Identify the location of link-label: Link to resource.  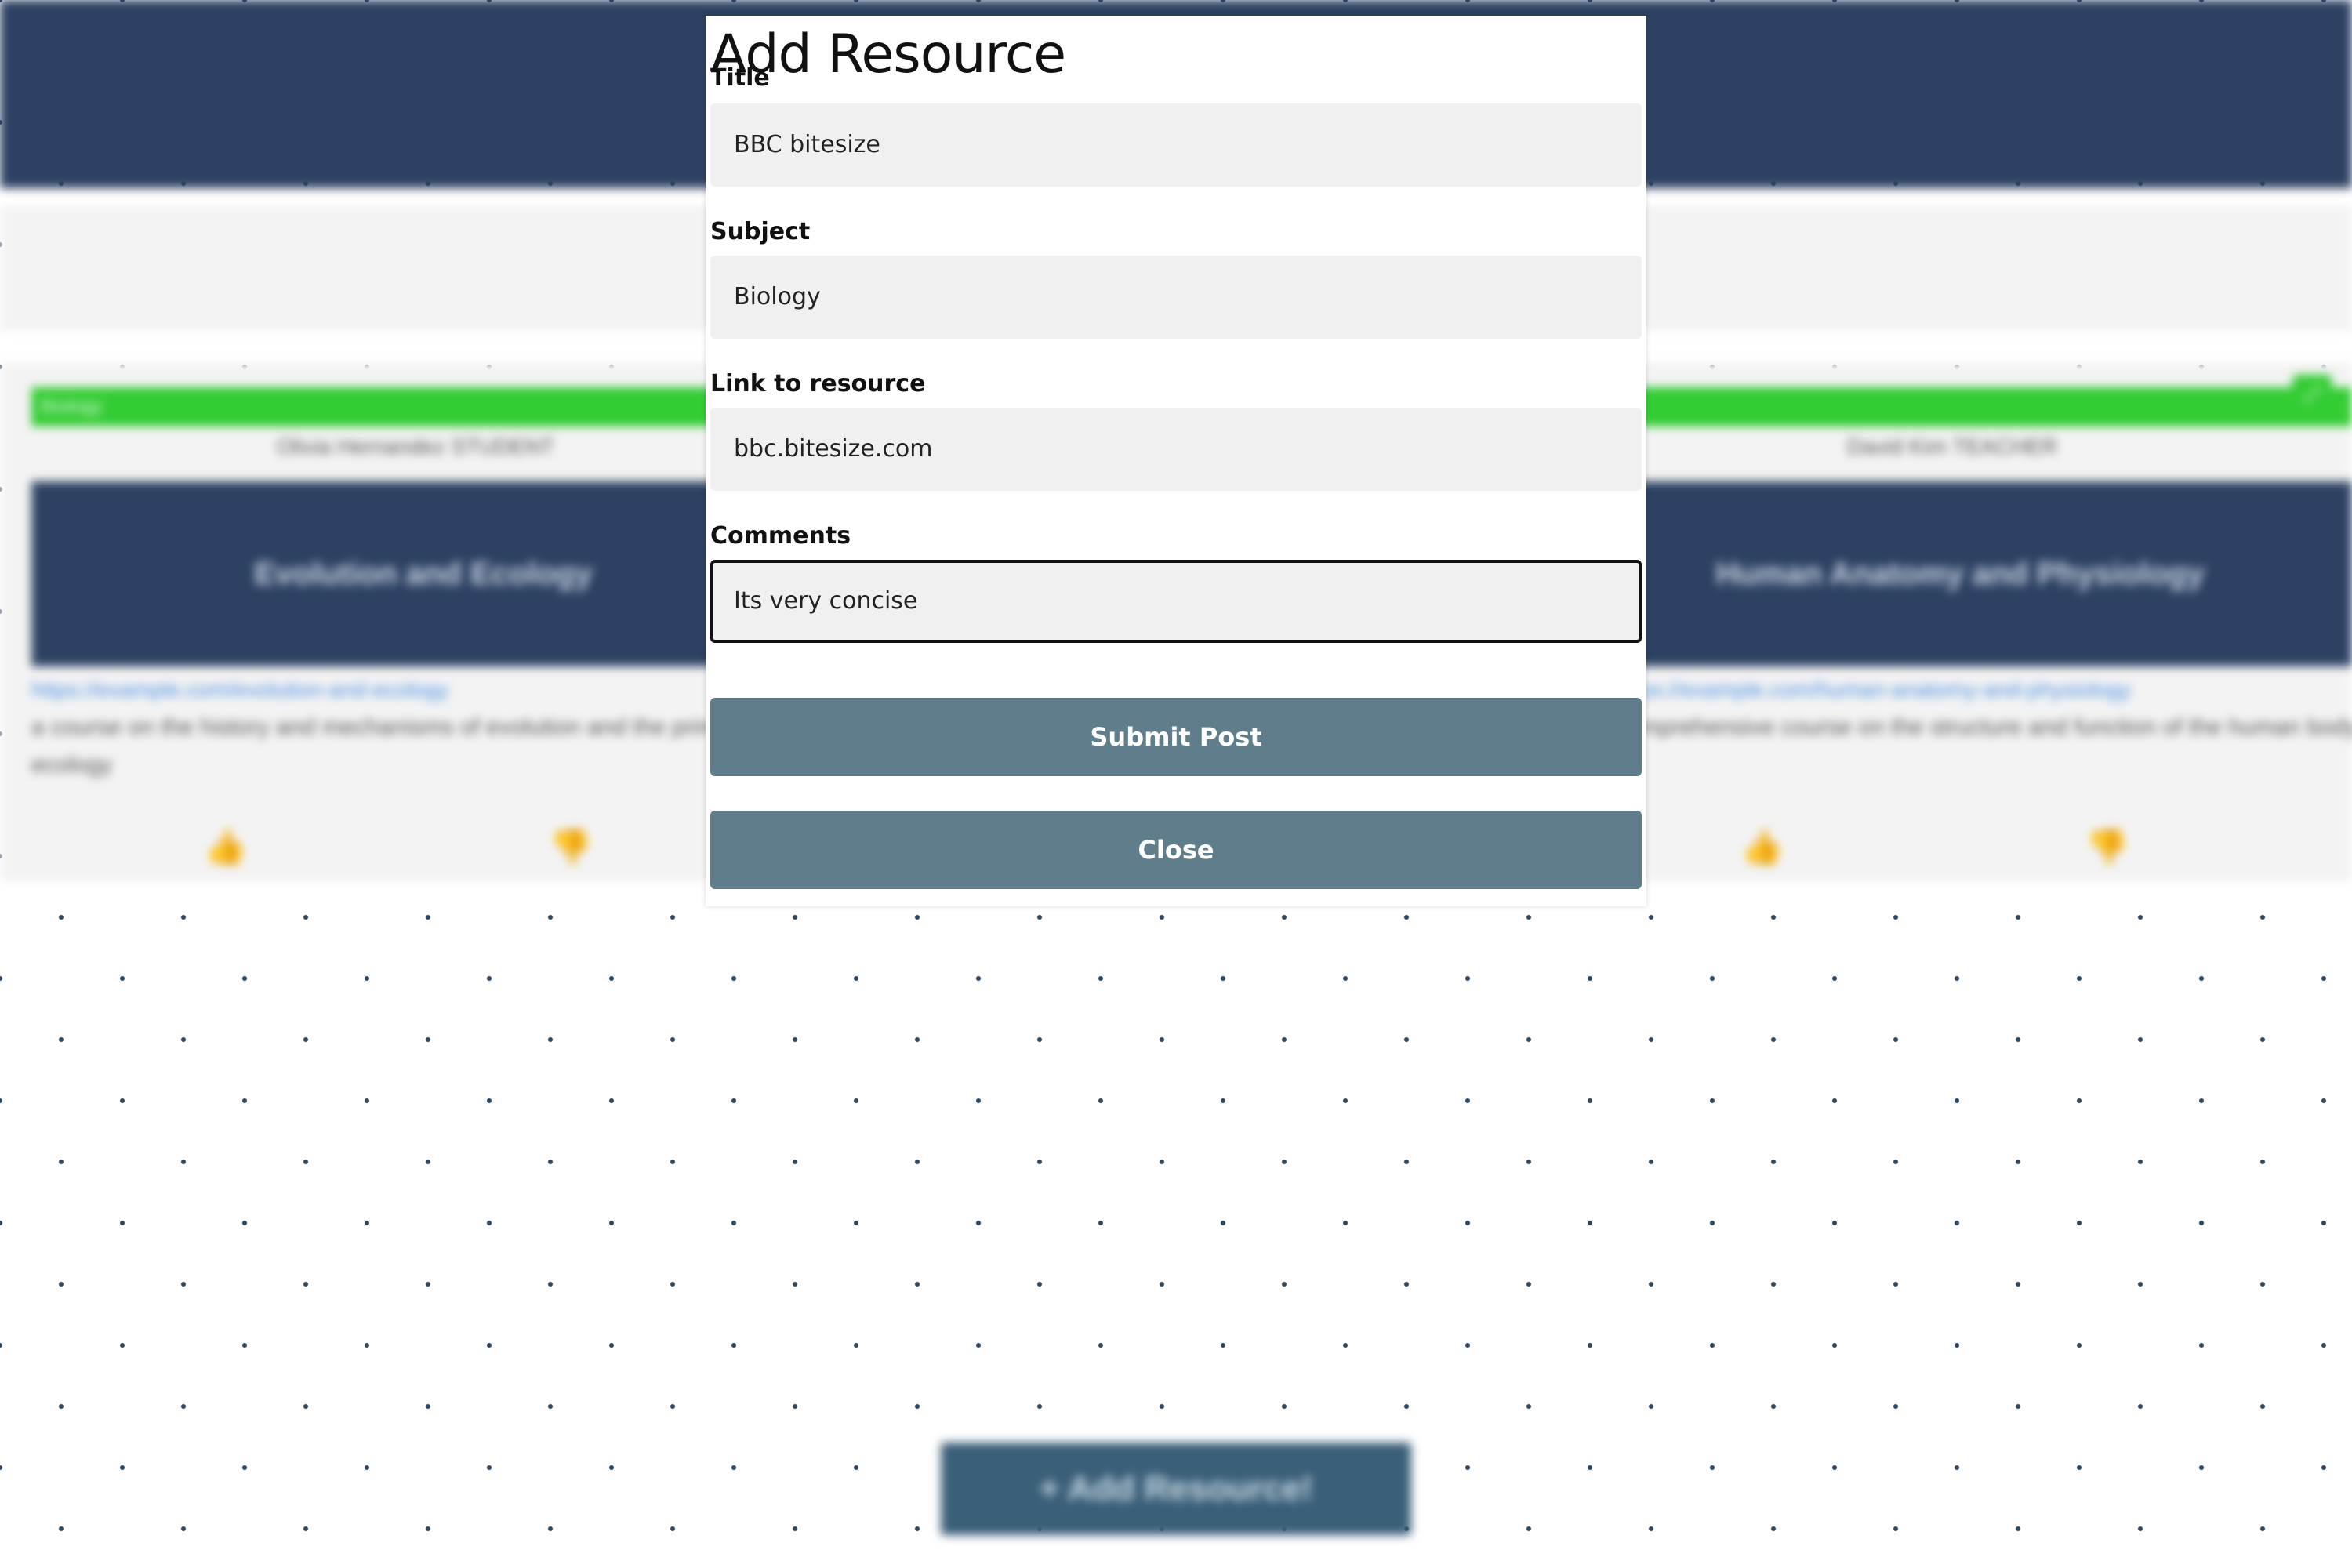
(818, 383).